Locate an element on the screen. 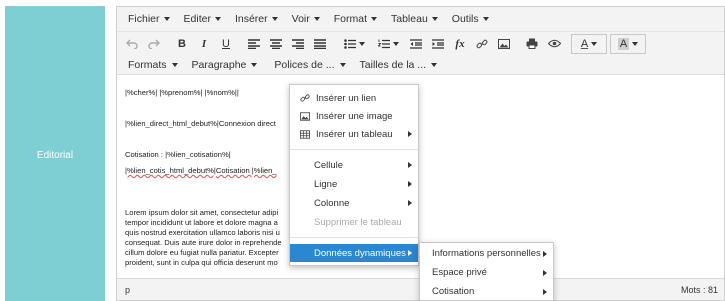 This screenshot has width=725, height=301. submenu-item-label: Espace privé is located at coordinates (459, 272).